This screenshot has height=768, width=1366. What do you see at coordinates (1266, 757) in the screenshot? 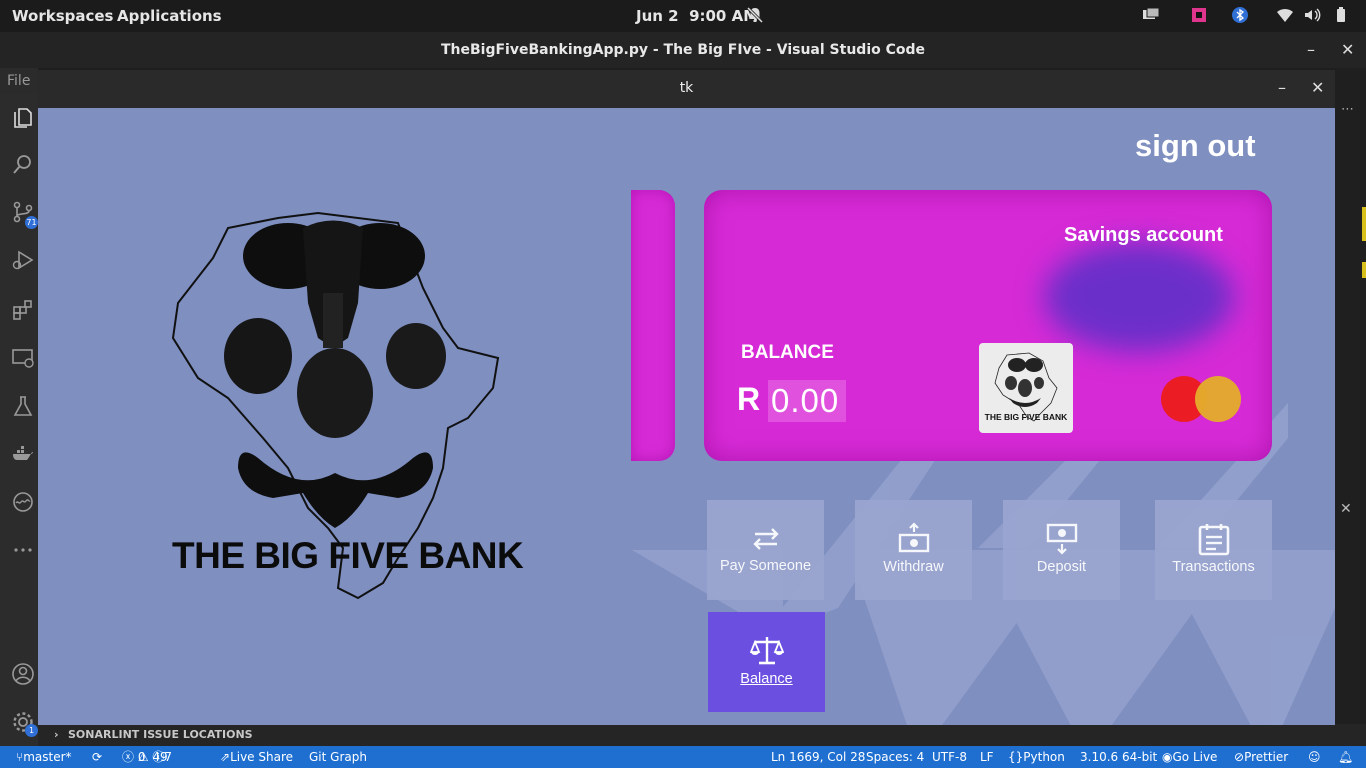
I see `prettier-label: Prettier` at bounding box center [1266, 757].